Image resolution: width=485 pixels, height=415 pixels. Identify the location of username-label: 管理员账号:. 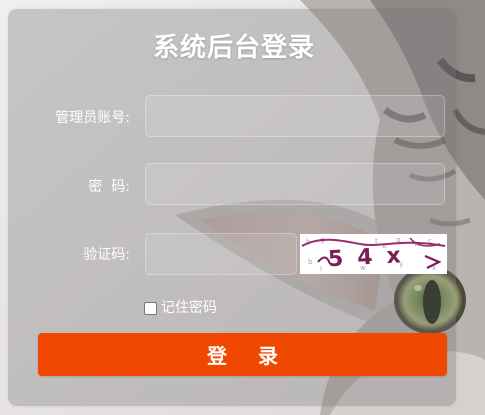
(92, 118).